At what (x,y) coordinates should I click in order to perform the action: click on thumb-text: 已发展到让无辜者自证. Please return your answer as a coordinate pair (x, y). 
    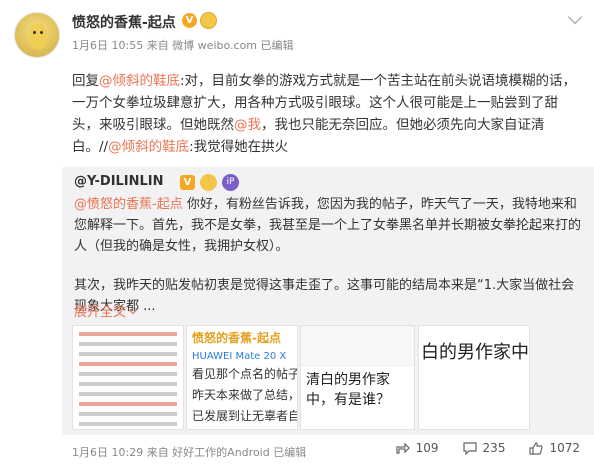
    Looking at the image, I should click on (244, 416).